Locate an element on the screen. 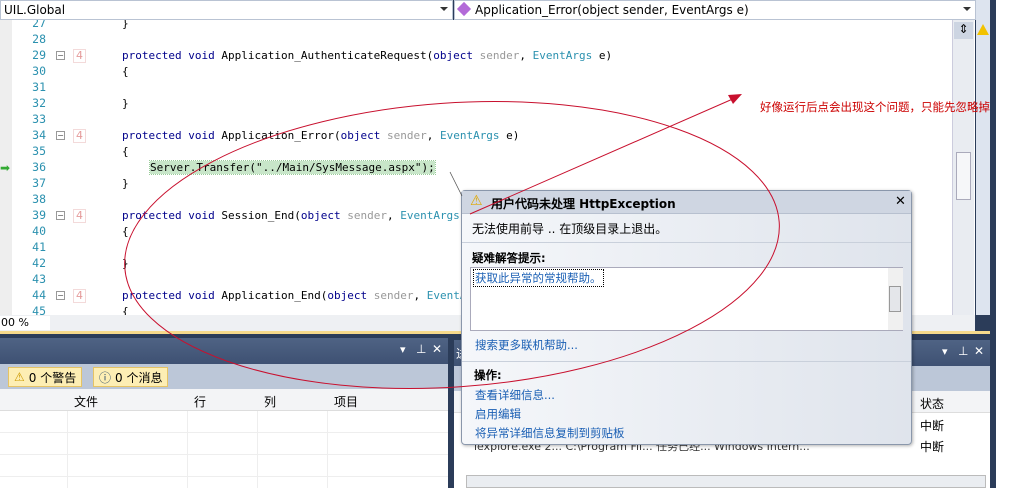 This screenshot has height=488, width=1009. error-list-rows is located at coordinates (224, 449).